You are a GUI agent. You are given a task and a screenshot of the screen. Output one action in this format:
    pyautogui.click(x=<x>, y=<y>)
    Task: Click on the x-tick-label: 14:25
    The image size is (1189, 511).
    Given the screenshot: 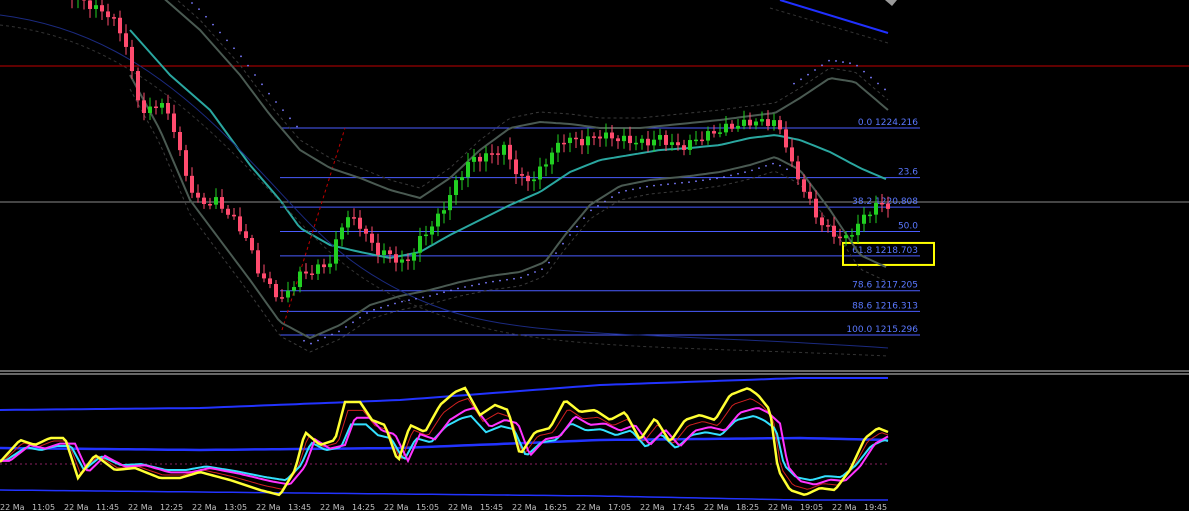 What is the action you would take?
    pyautogui.click(x=363, y=507)
    